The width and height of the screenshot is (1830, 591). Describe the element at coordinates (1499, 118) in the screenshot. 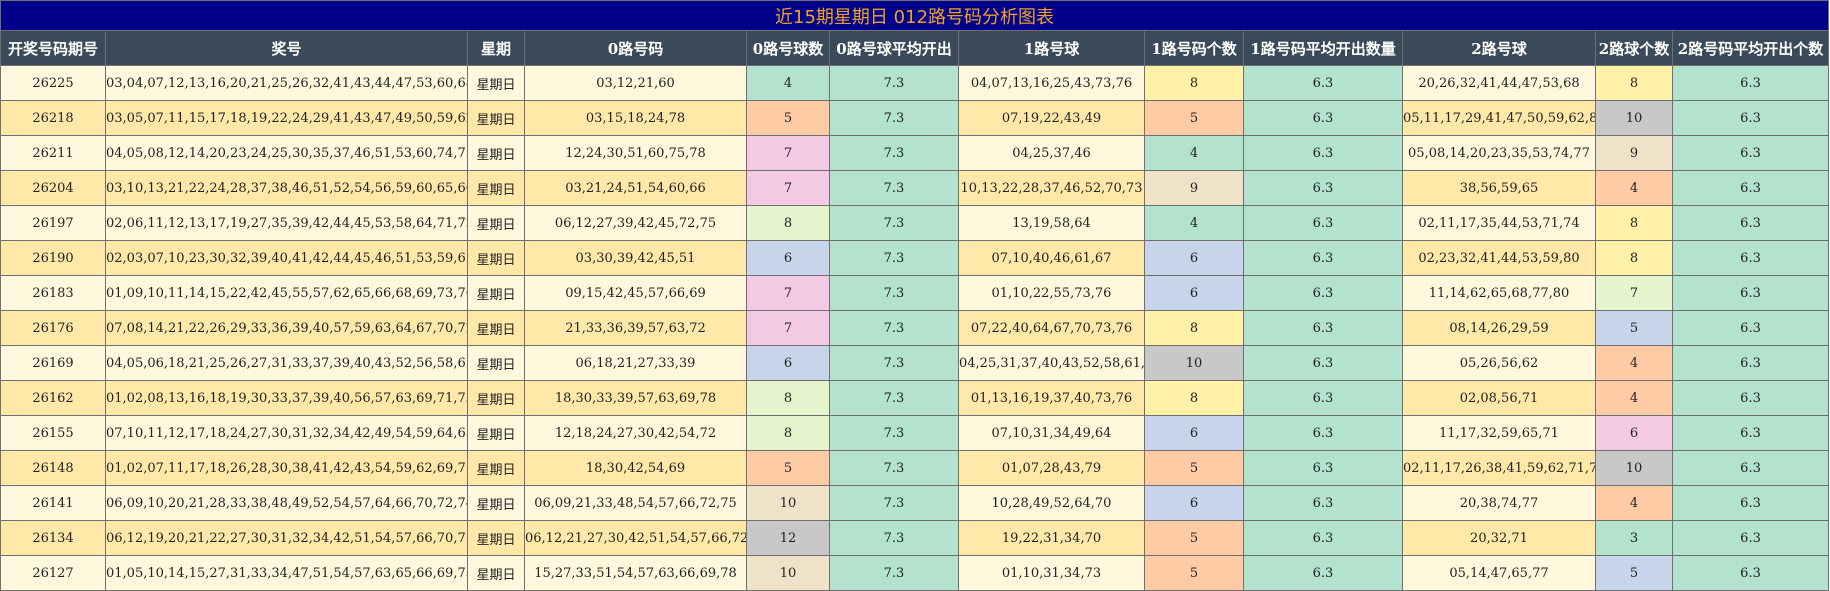

I see `cell-route2-numbers: 05,11,17,29,41,47,50,59,62,80` at that location.